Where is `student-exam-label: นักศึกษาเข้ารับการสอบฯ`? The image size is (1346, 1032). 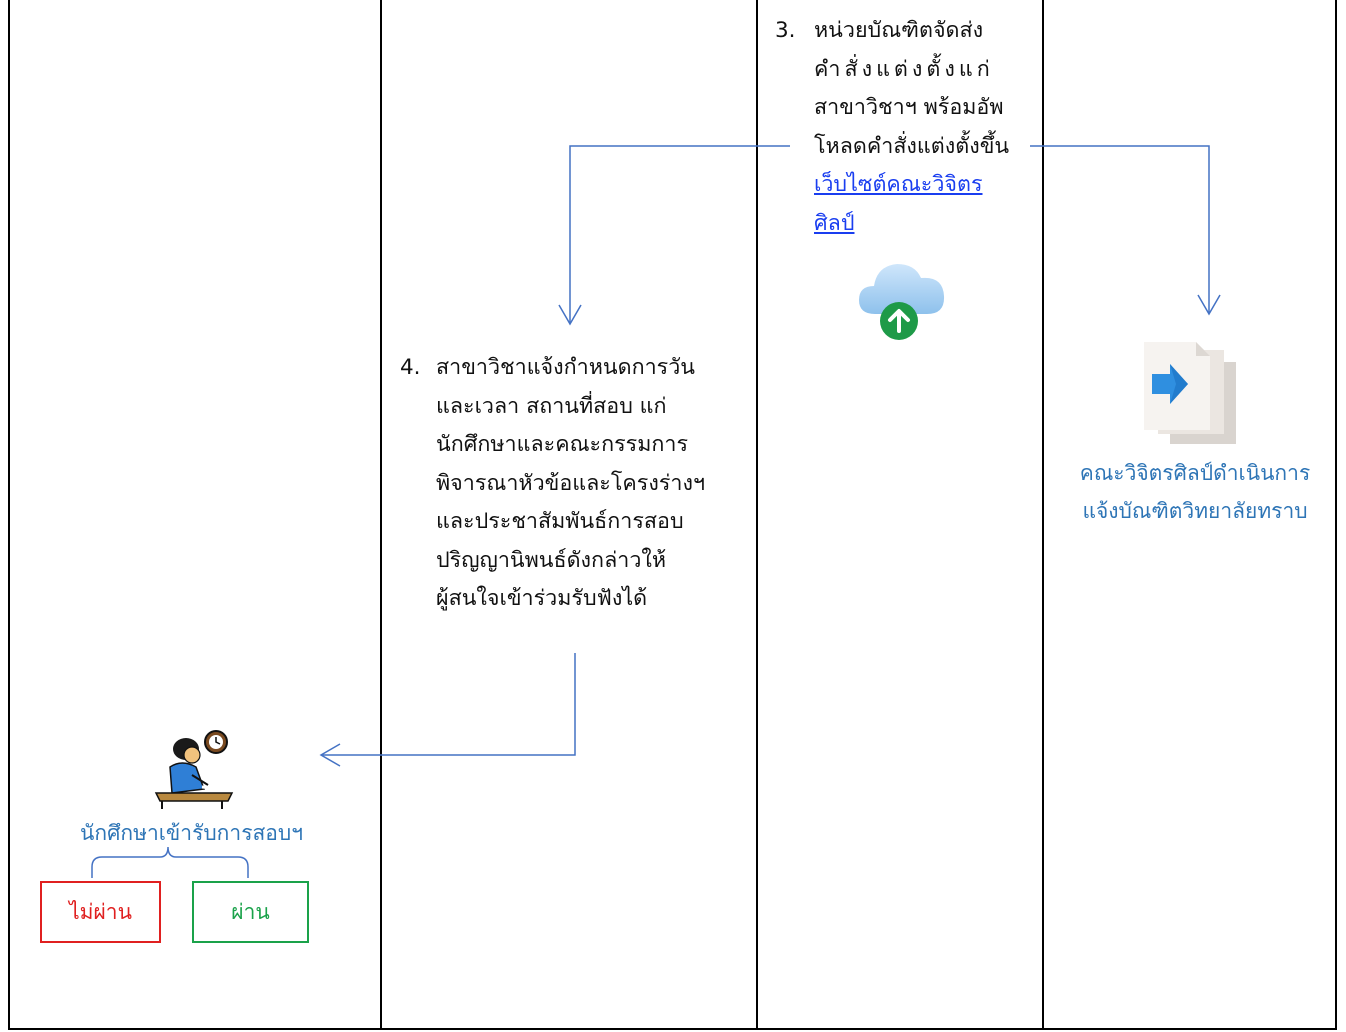 student-exam-label: นักศึกษาเข้ารับการสอบฯ is located at coordinates (192, 833).